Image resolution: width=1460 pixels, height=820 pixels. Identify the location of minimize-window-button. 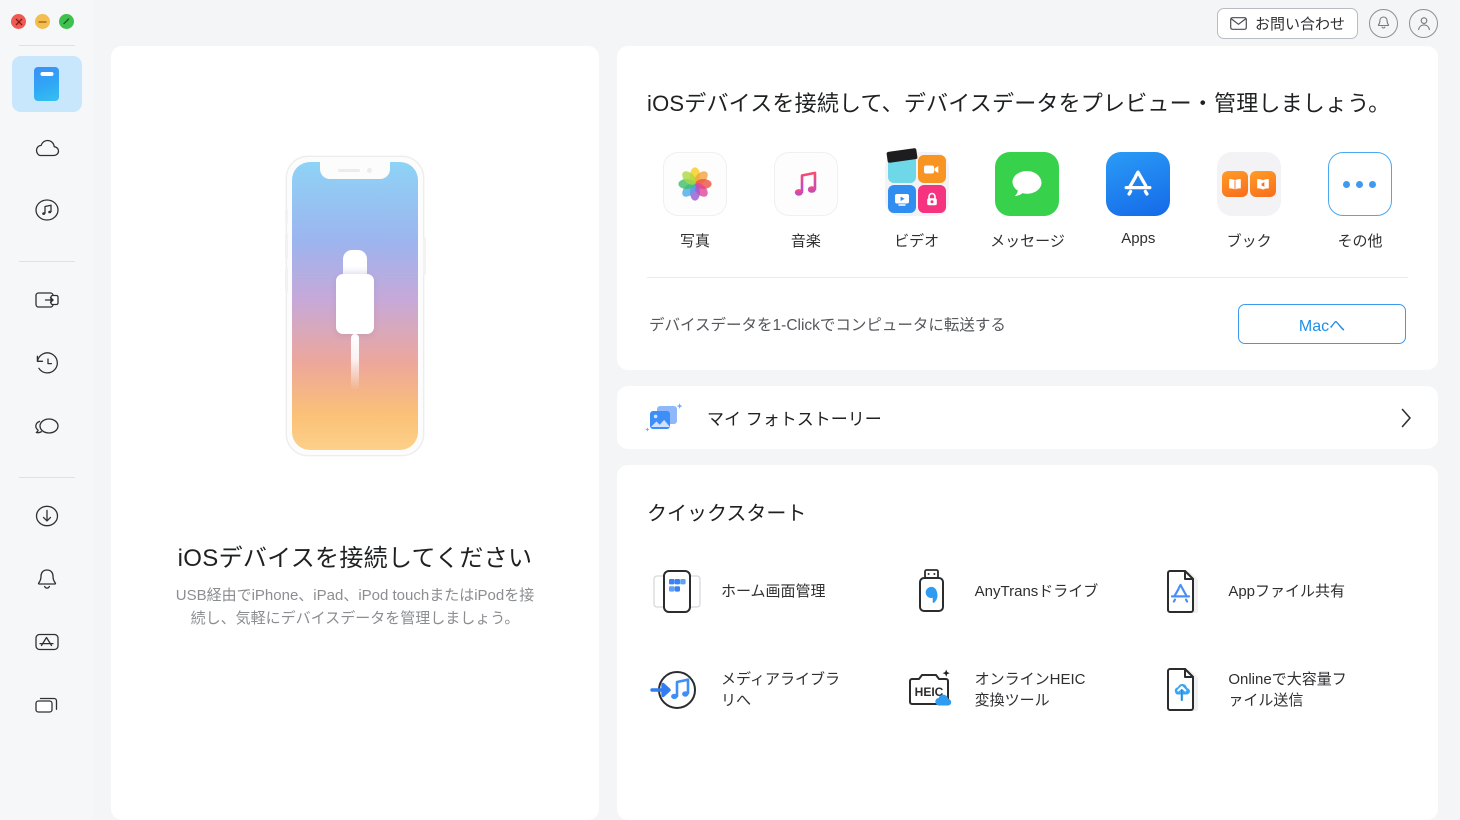
(42, 21).